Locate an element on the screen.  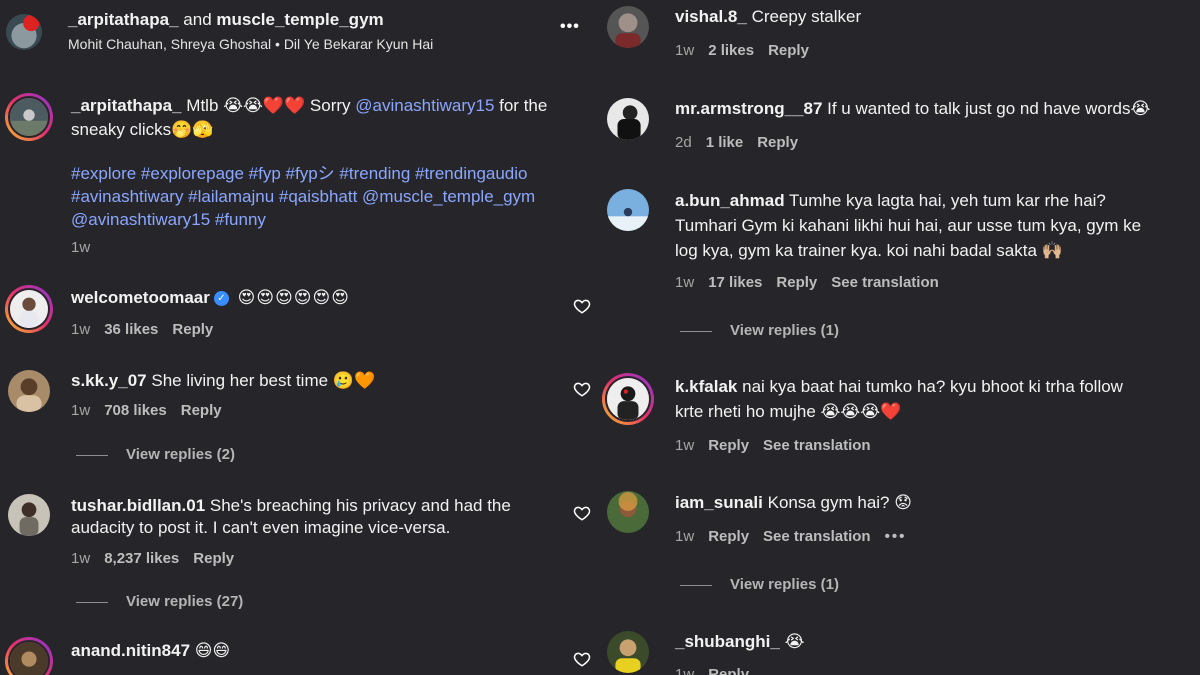
comment-username: a.bun_ahmad is located at coordinates (730, 200).